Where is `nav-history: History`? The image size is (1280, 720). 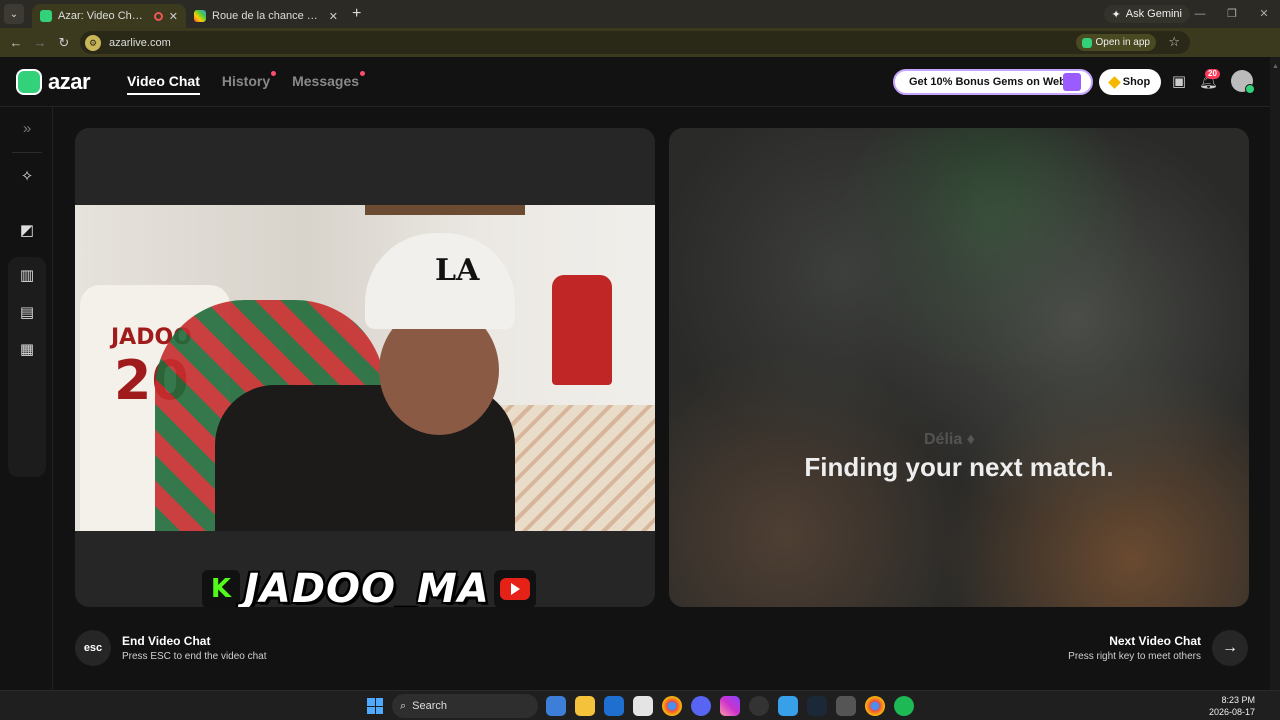 nav-history: History is located at coordinates (249, 80).